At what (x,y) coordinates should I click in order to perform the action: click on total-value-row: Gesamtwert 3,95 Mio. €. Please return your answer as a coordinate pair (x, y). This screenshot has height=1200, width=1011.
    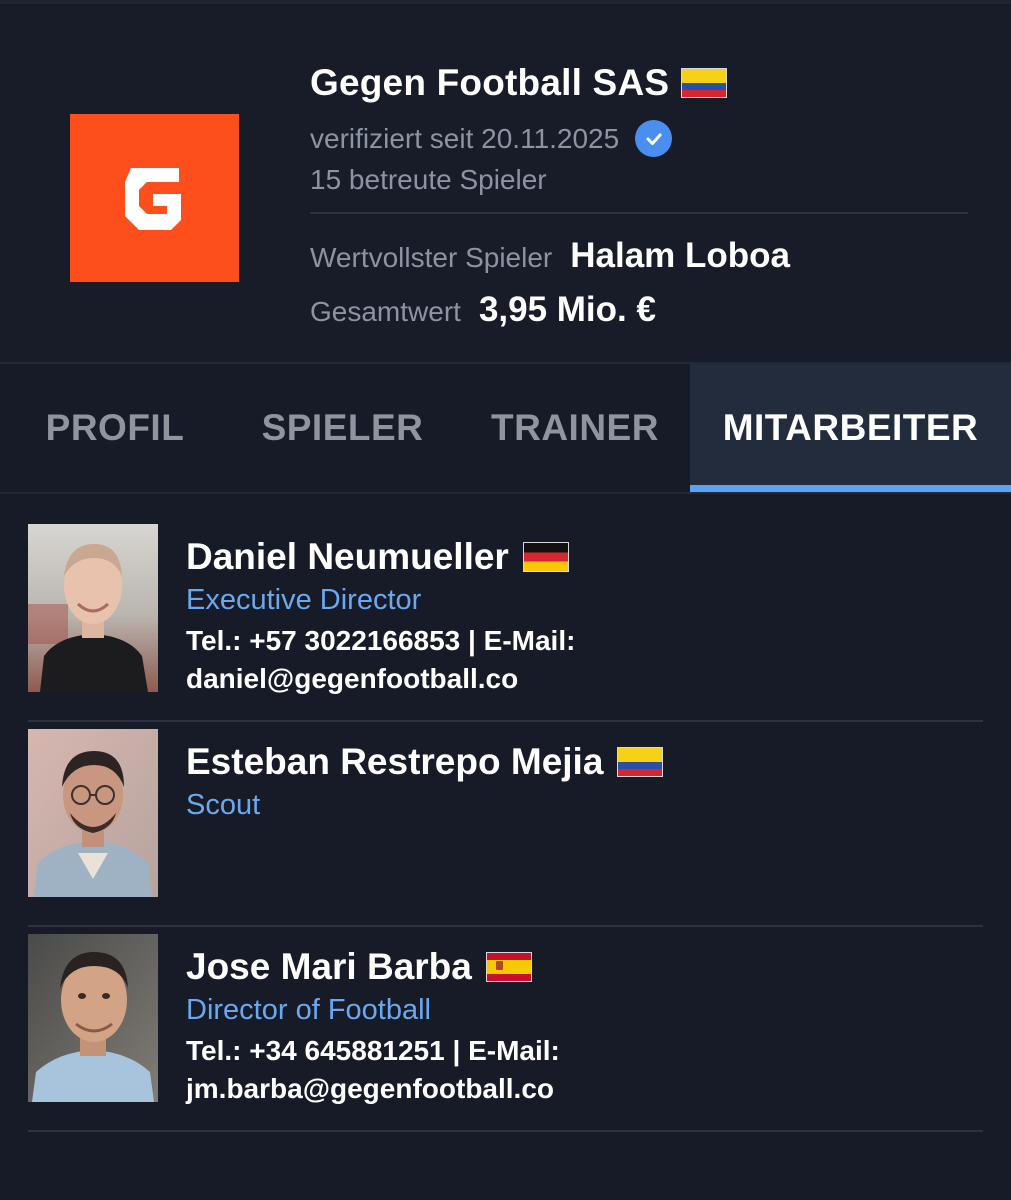
    Looking at the image, I should click on (483, 310).